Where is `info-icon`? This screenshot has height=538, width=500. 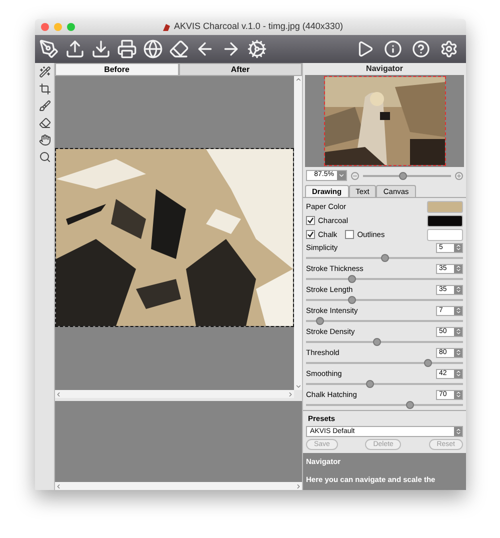
info-icon is located at coordinates (393, 49).